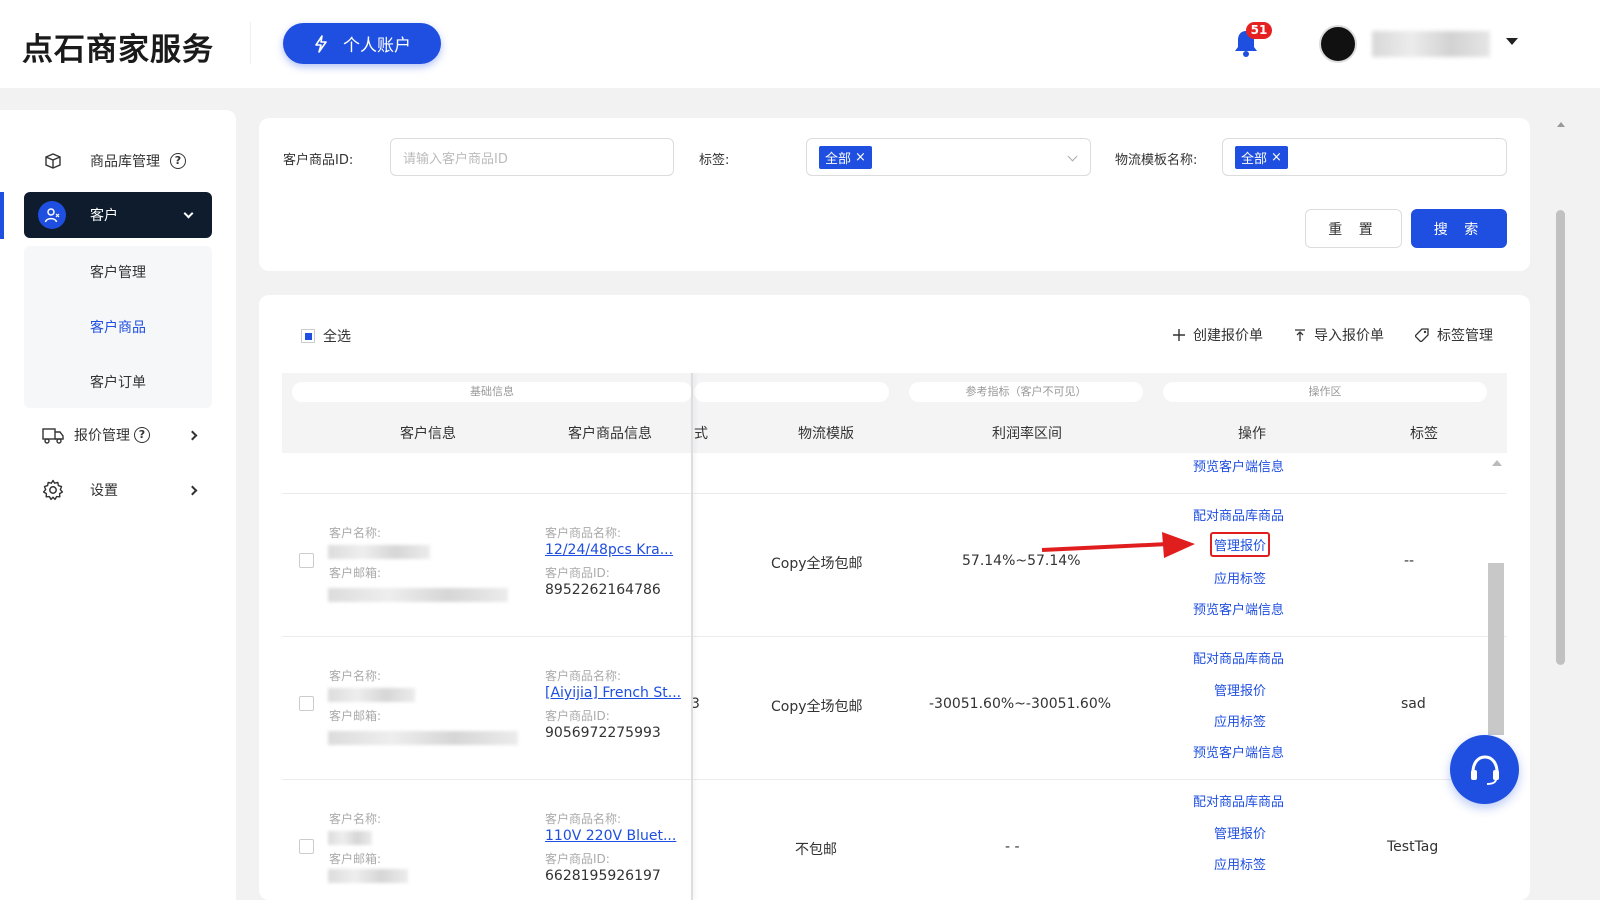  What do you see at coordinates (1218, 335) in the screenshot?
I see `create-quote-button: 创建报价单` at bounding box center [1218, 335].